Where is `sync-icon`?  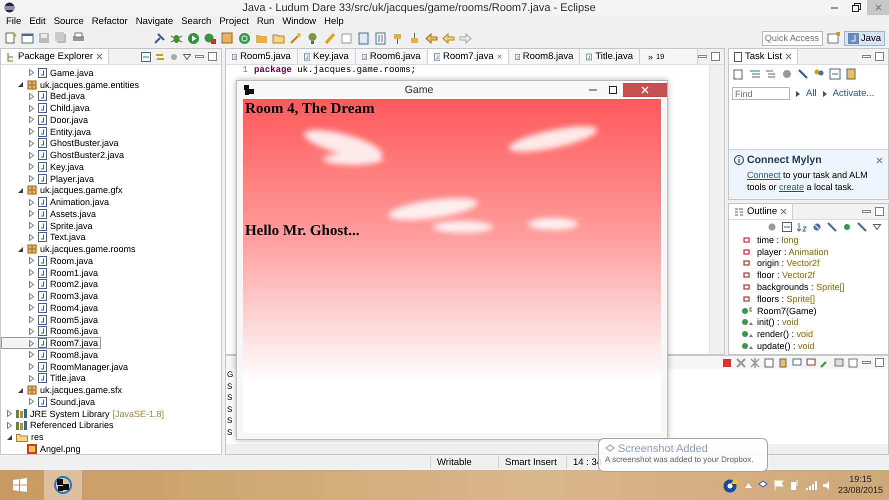
sync-icon is located at coordinates (772, 227).